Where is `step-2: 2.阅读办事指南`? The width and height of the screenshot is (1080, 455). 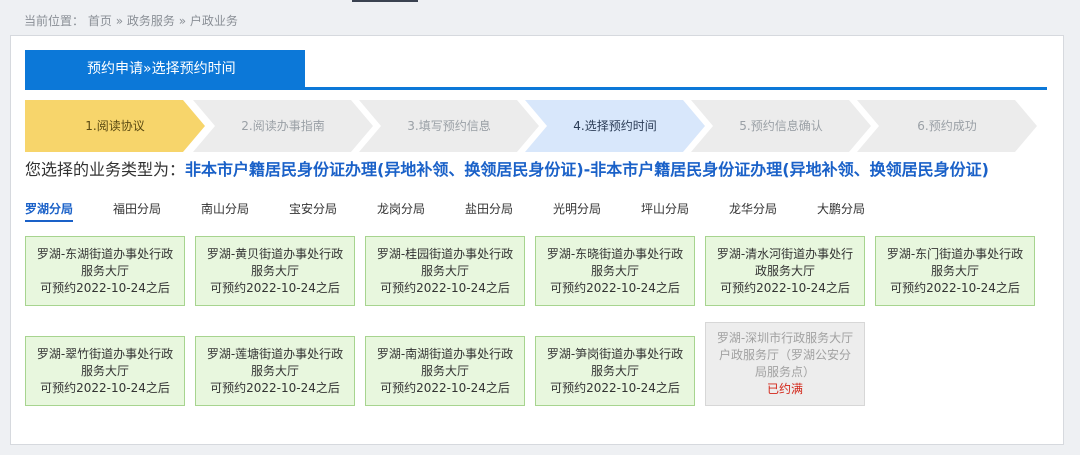 step-2: 2.阅读办事指南 is located at coordinates (283, 126).